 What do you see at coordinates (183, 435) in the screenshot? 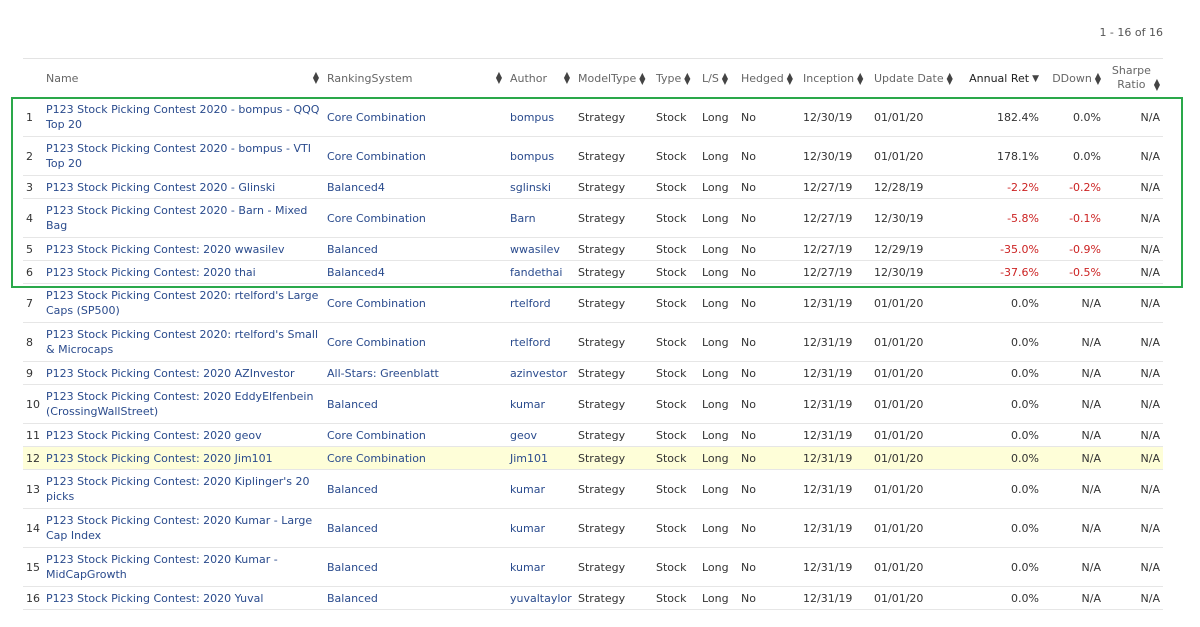
I see `cell-model-name: P123 Stock Picking Contest: 2020 geov` at bounding box center [183, 435].